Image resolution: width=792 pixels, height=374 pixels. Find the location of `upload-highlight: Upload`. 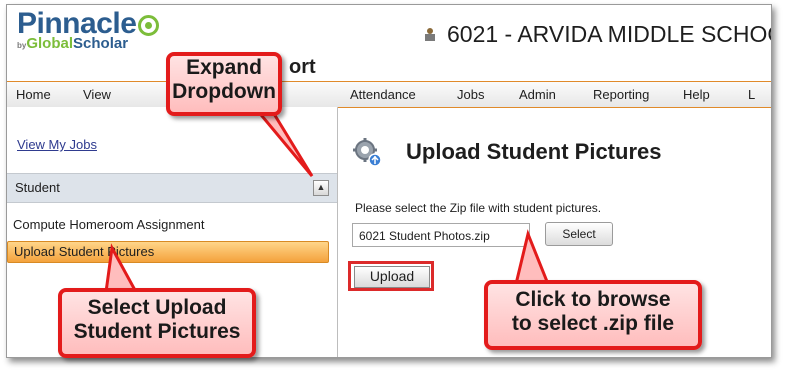

upload-highlight: Upload is located at coordinates (391, 276).